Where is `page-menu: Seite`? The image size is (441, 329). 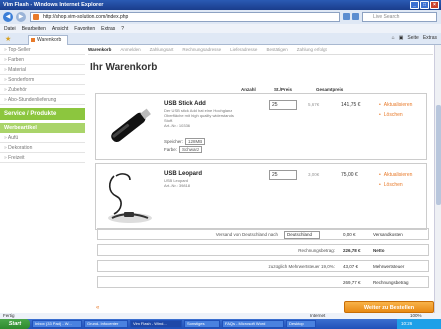
page-menu: Seite is located at coordinates (412, 38).